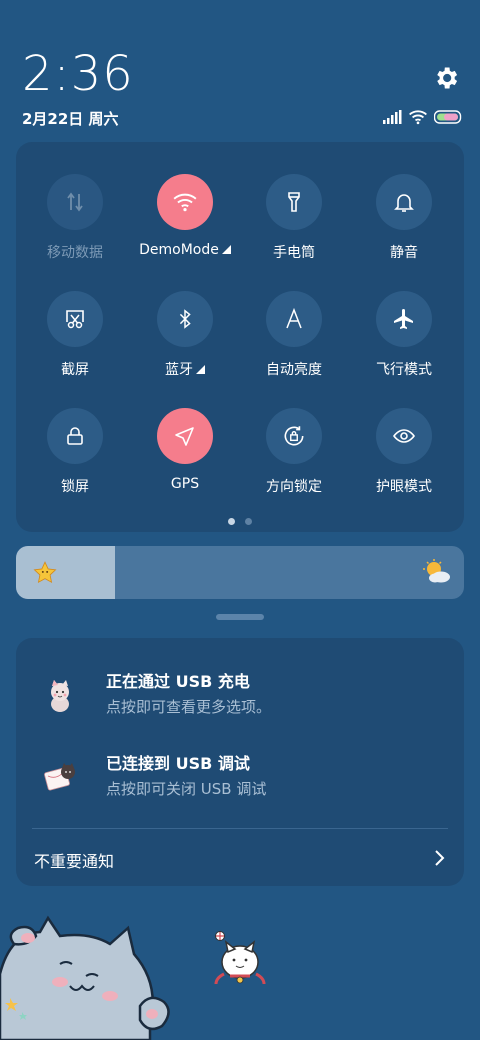  I want to click on tile-label: 自动亮度, so click(294, 370).